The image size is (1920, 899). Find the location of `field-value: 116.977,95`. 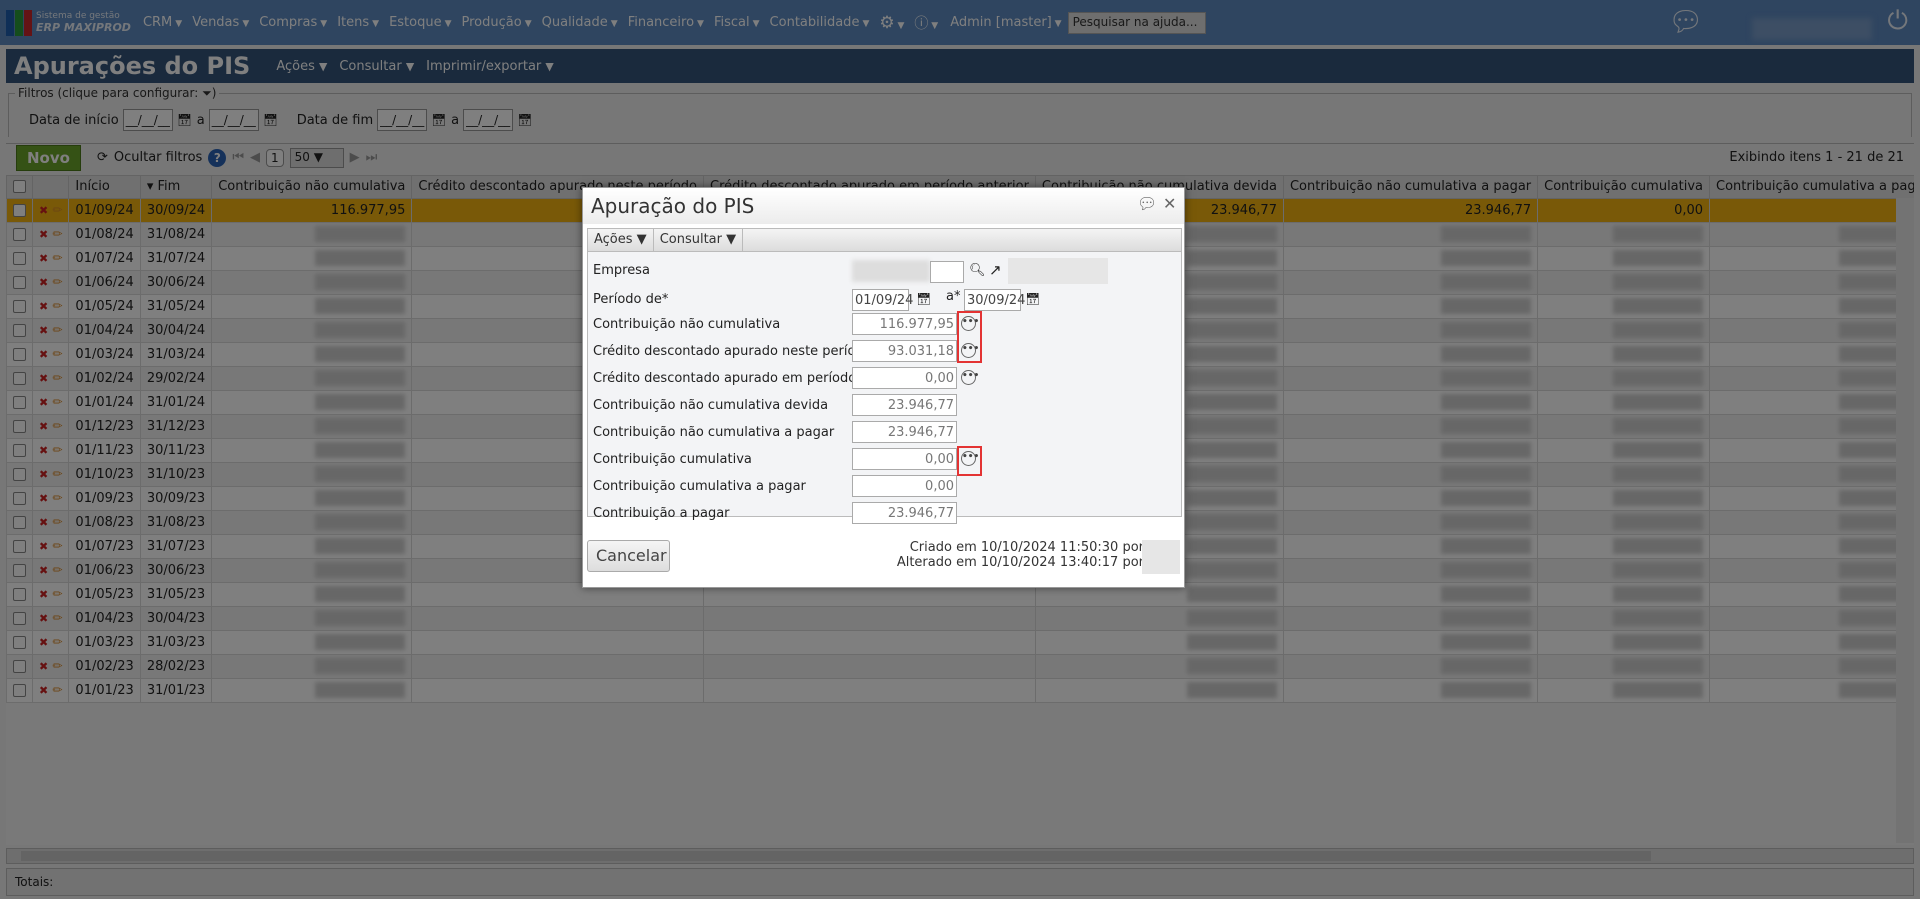

field-value: 116.977,95 is located at coordinates (904, 324).